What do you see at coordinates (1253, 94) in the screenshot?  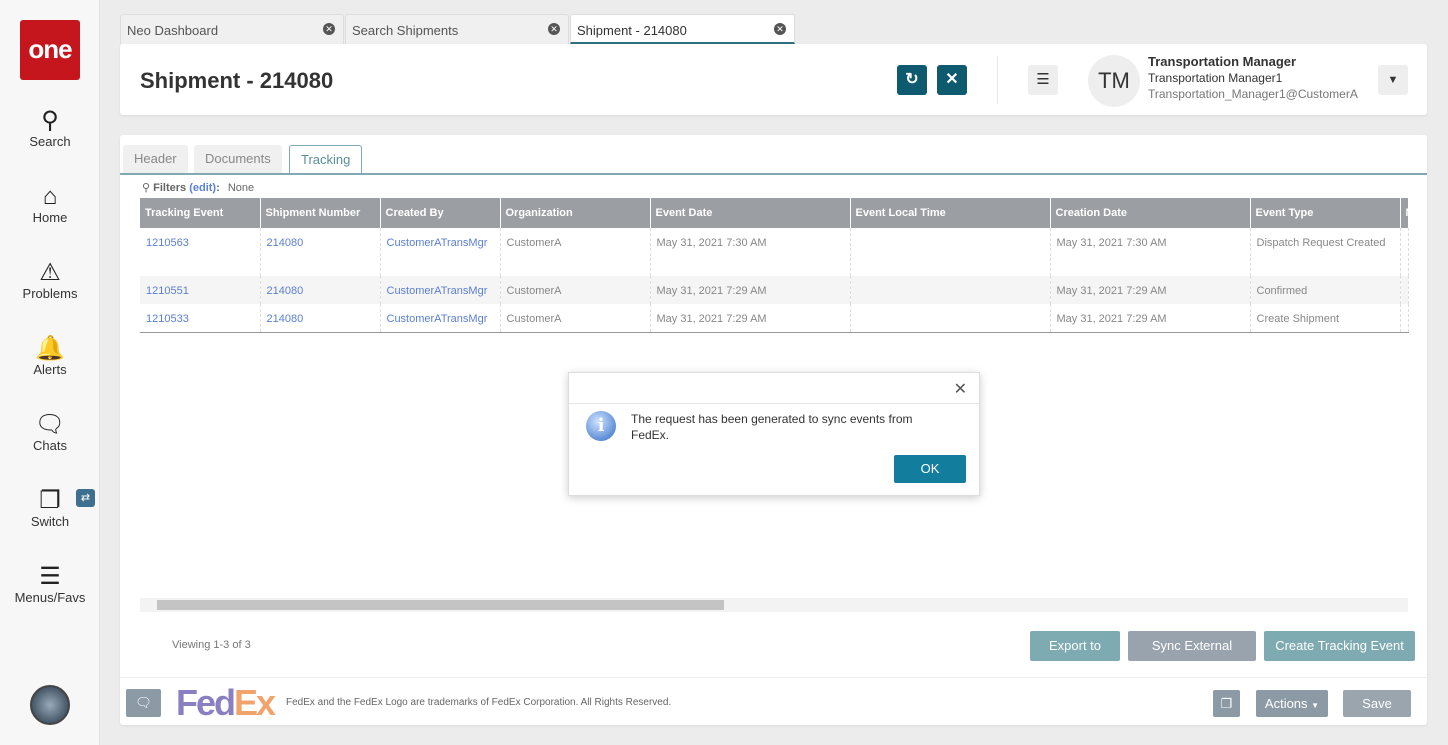 I see `user-email: Transportation_Manager1@CustomerA` at bounding box center [1253, 94].